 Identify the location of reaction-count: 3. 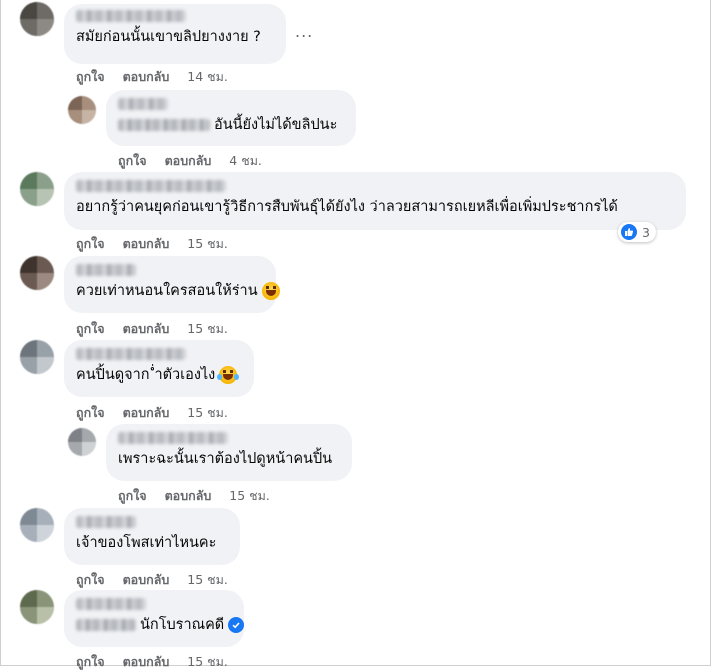
(646, 232).